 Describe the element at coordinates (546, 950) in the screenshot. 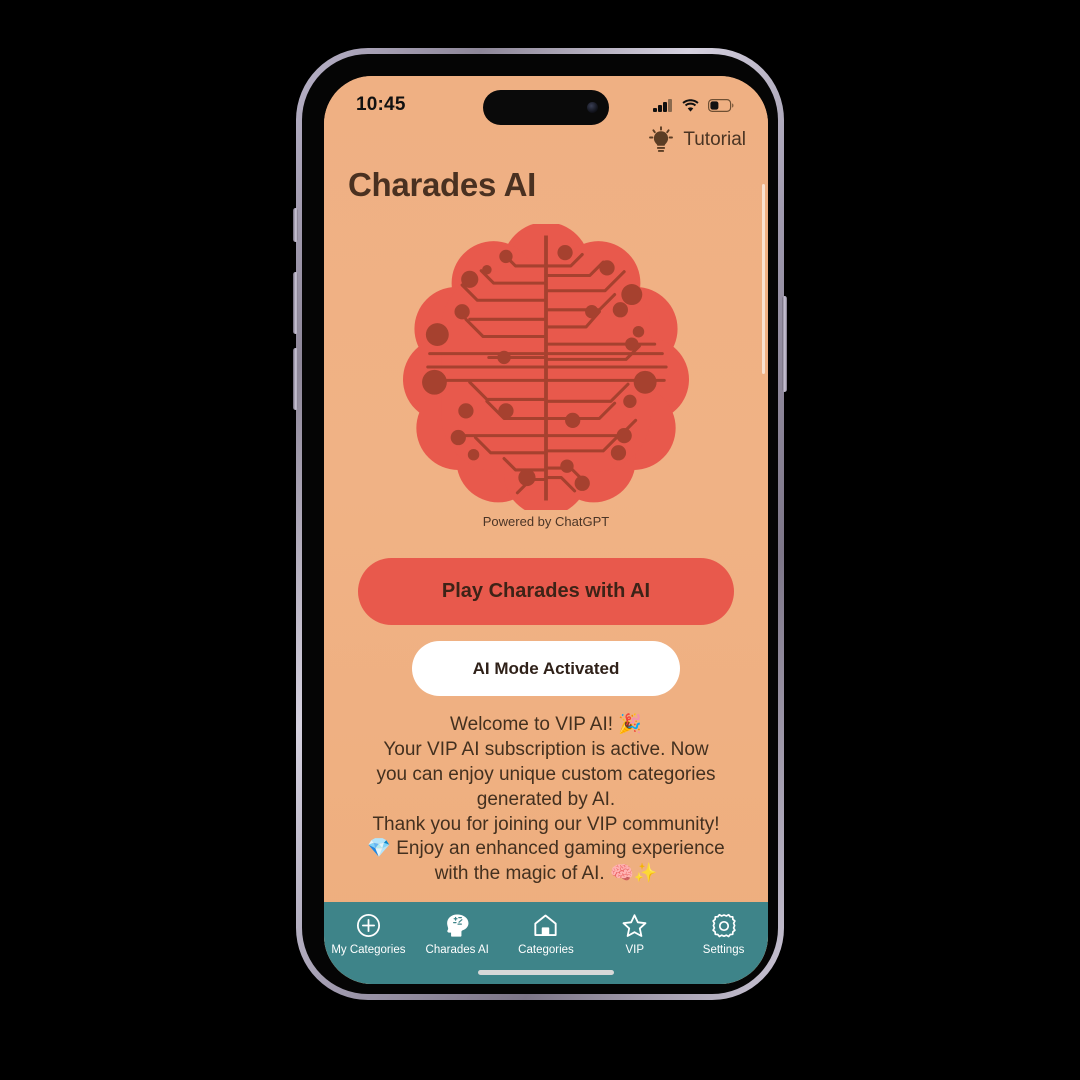

I see `tab-label: Categories` at that location.